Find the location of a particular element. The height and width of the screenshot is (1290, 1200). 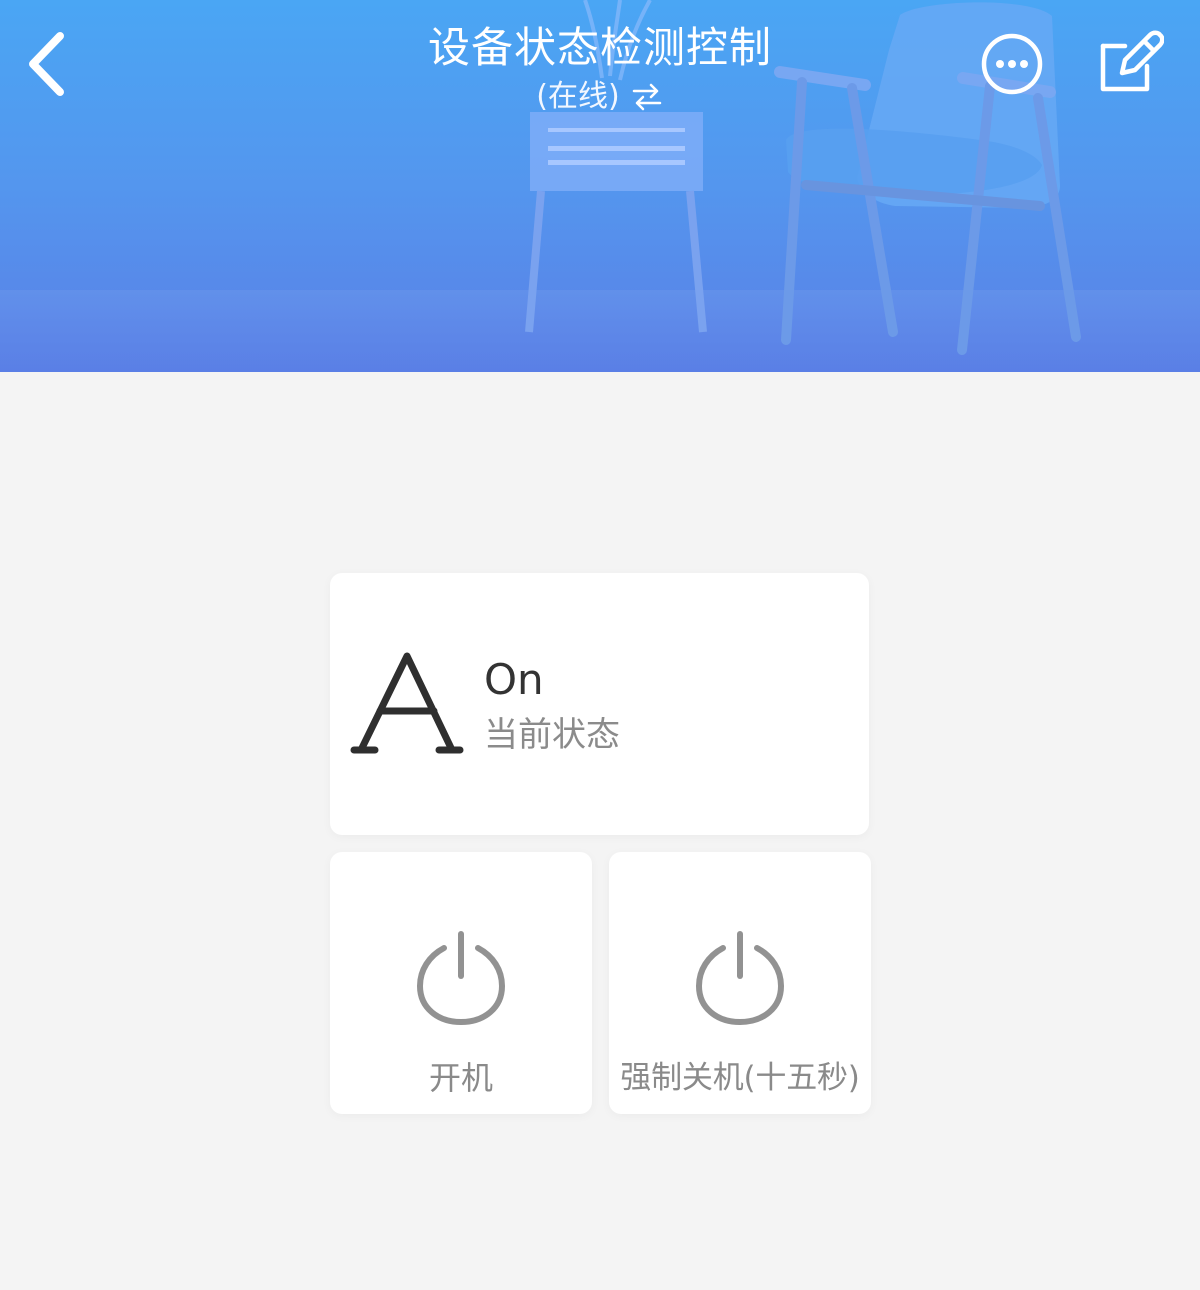

connection-status-row: (在线) is located at coordinates (599, 97).